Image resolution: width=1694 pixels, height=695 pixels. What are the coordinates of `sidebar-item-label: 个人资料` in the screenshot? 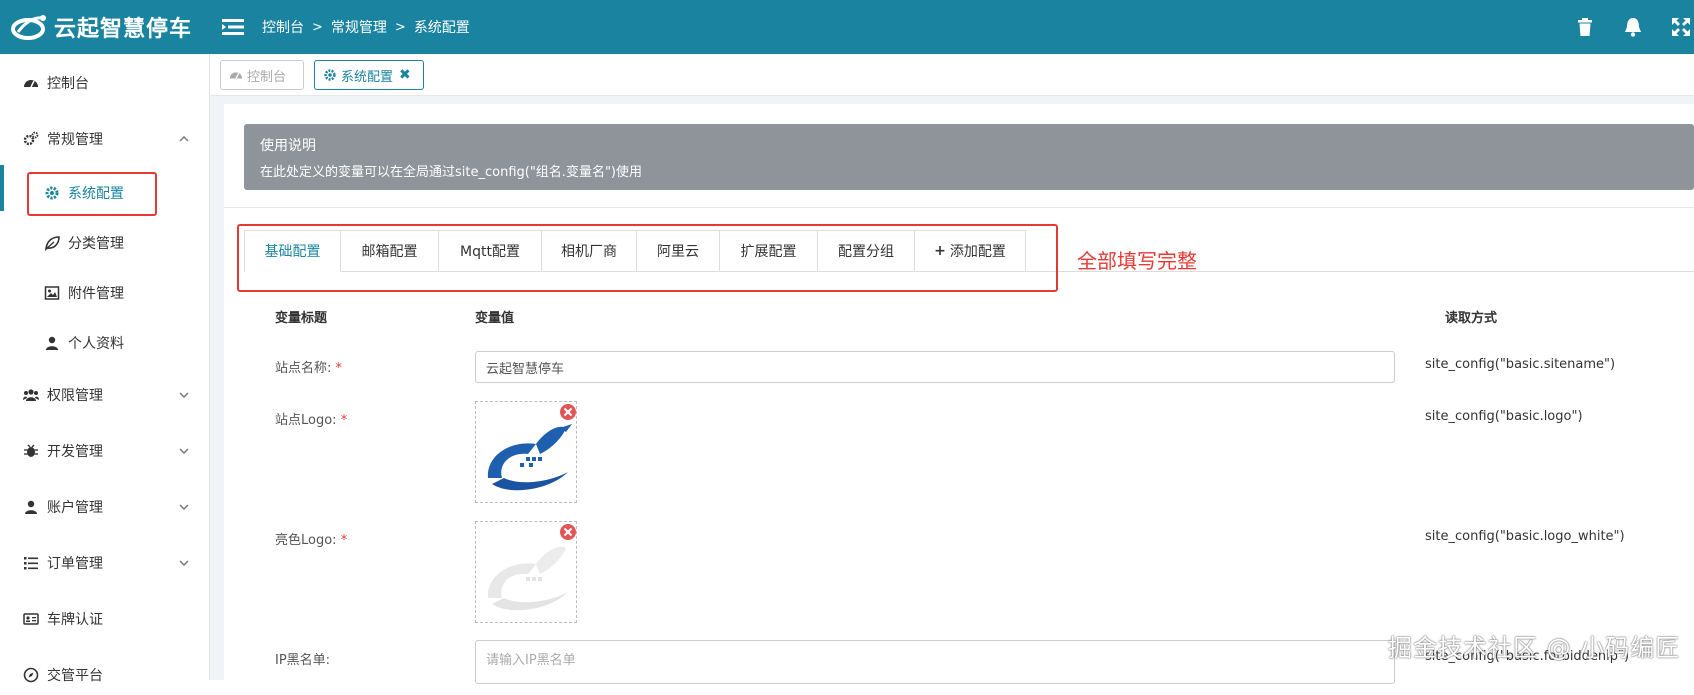 It's located at (96, 344).